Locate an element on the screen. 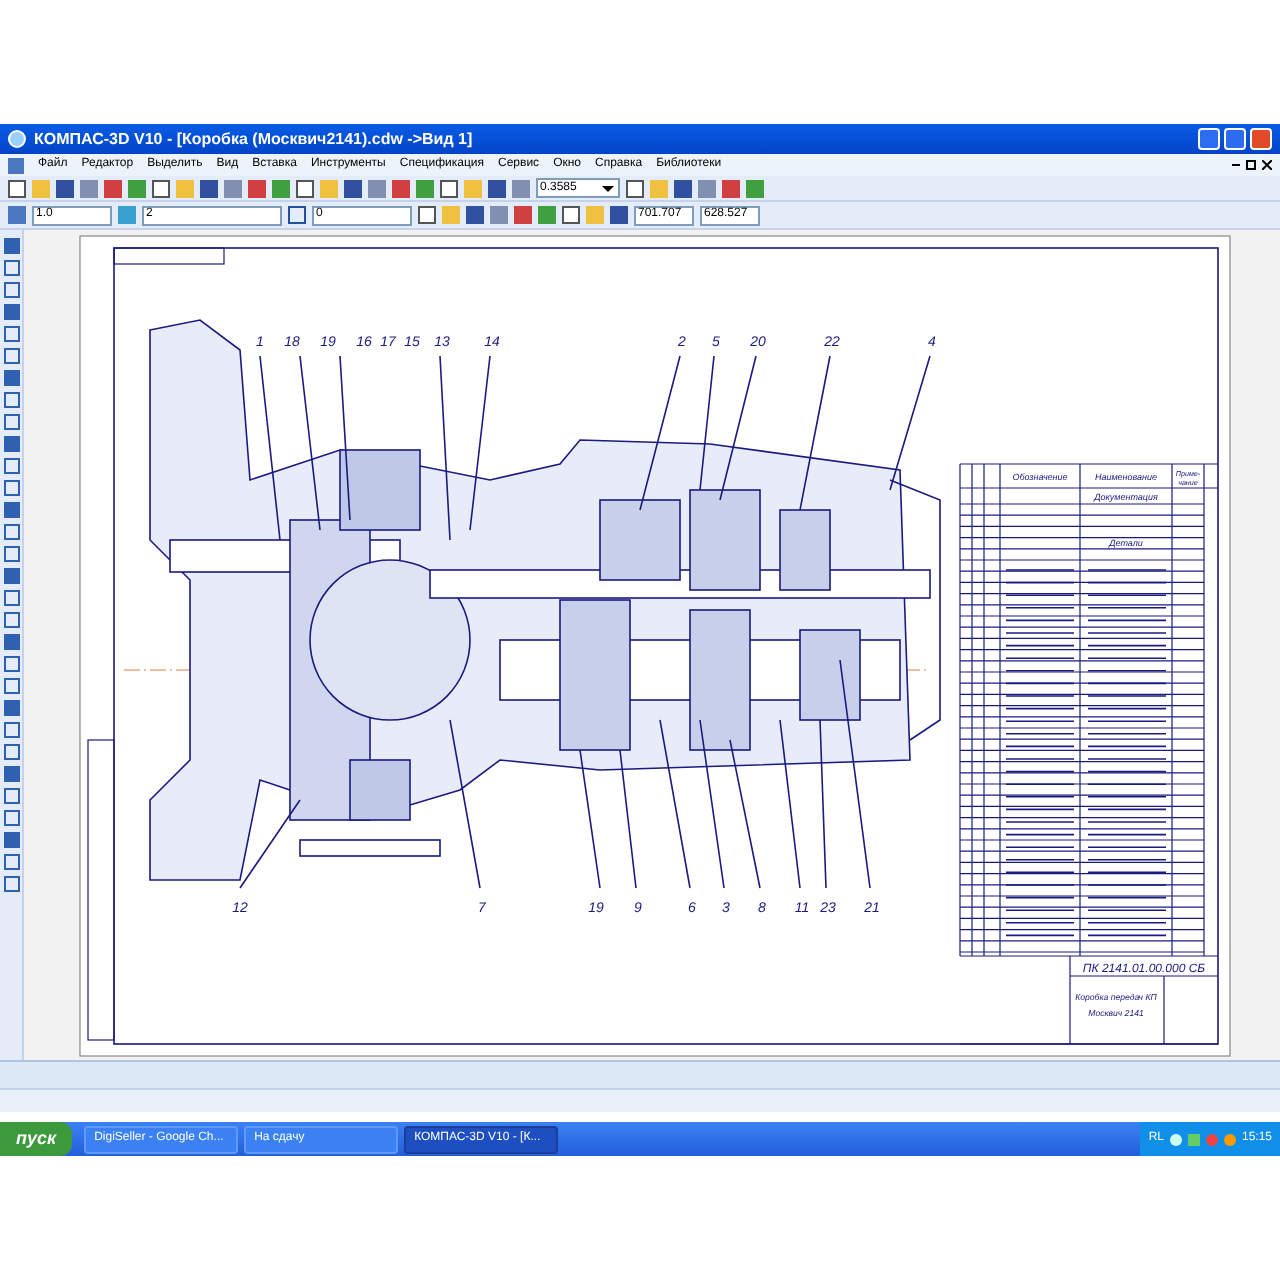 The image size is (1280, 1280). drawing-stamp is located at coordinates (169, 256).